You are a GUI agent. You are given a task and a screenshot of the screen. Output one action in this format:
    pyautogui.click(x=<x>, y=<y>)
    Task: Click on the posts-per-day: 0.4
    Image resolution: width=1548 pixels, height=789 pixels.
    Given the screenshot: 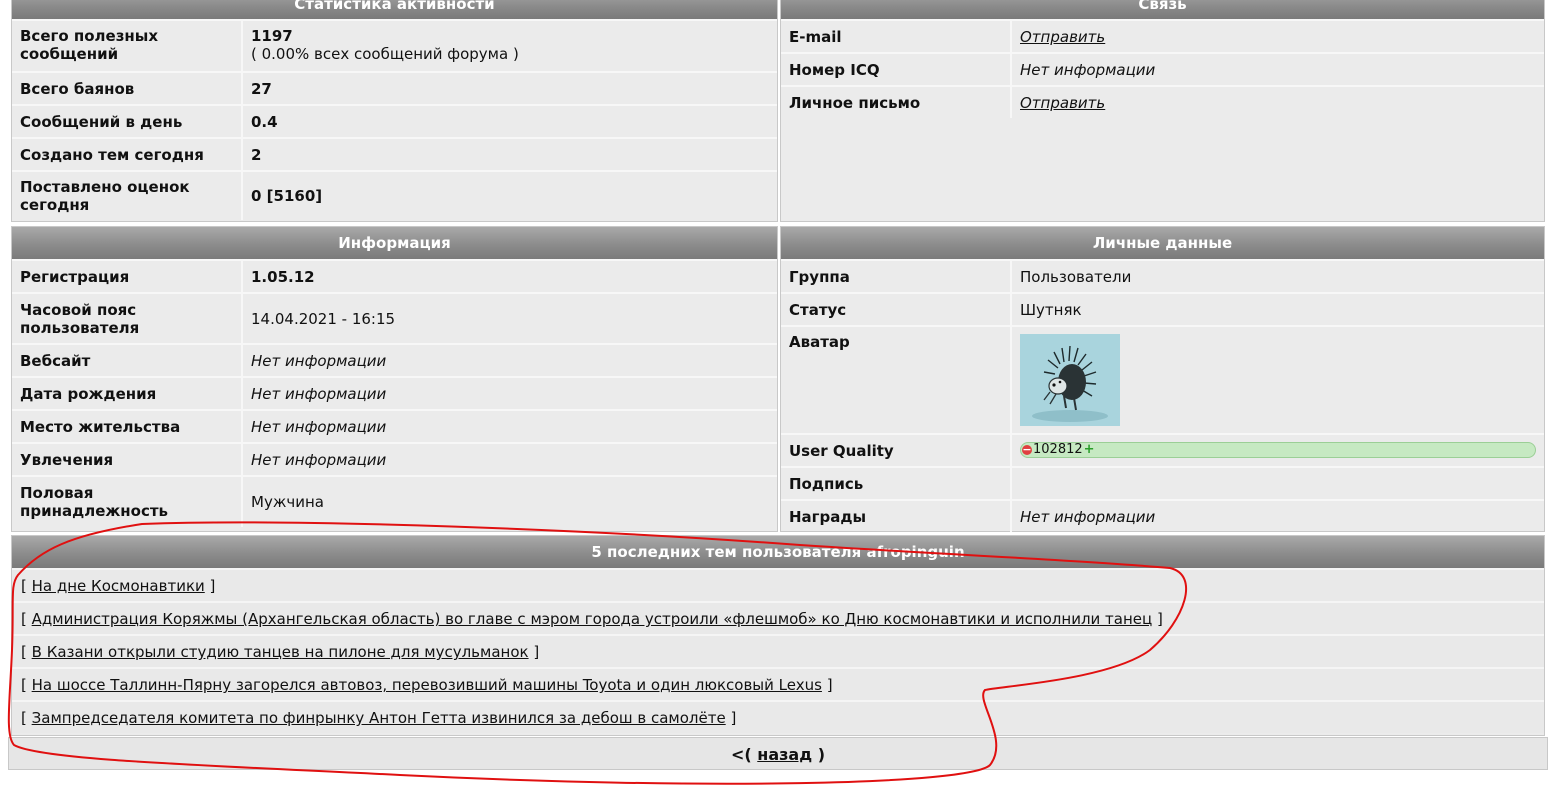 What is the action you would take?
    pyautogui.click(x=264, y=121)
    